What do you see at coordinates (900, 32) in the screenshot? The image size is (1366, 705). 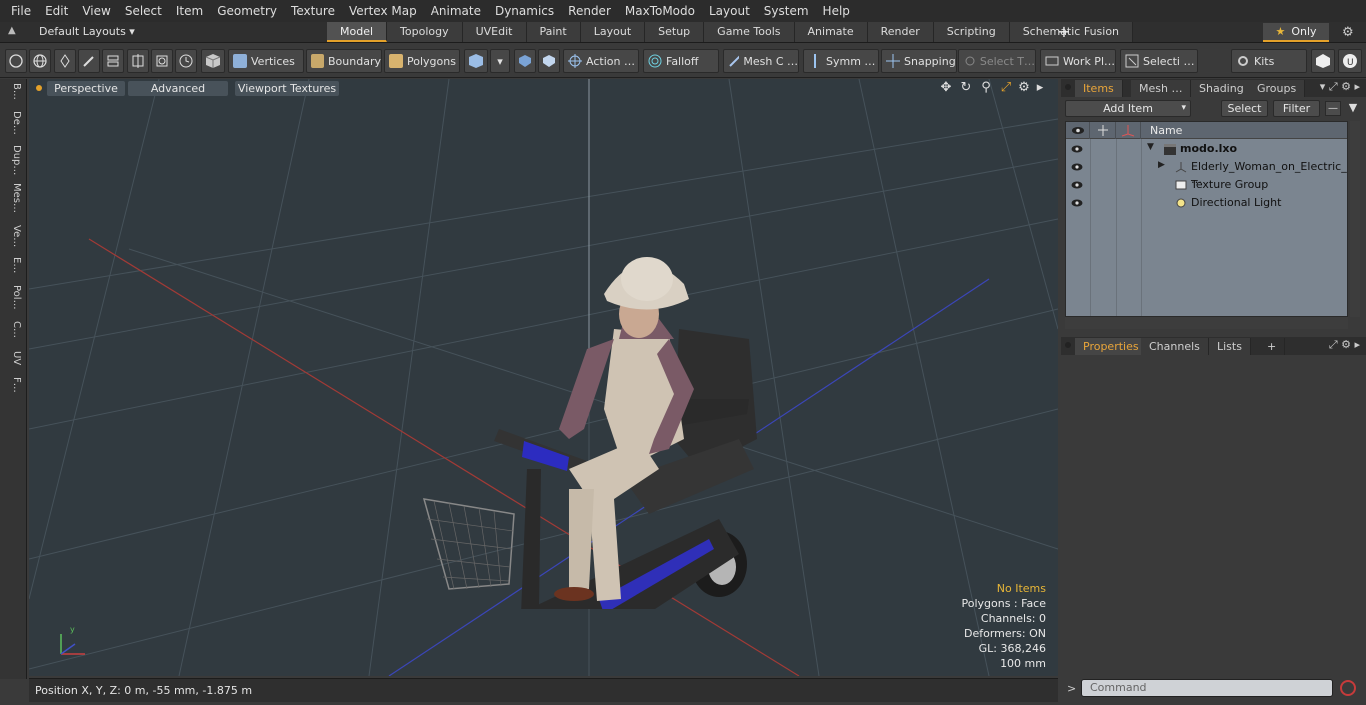 I see `tab-render: Render` at bounding box center [900, 32].